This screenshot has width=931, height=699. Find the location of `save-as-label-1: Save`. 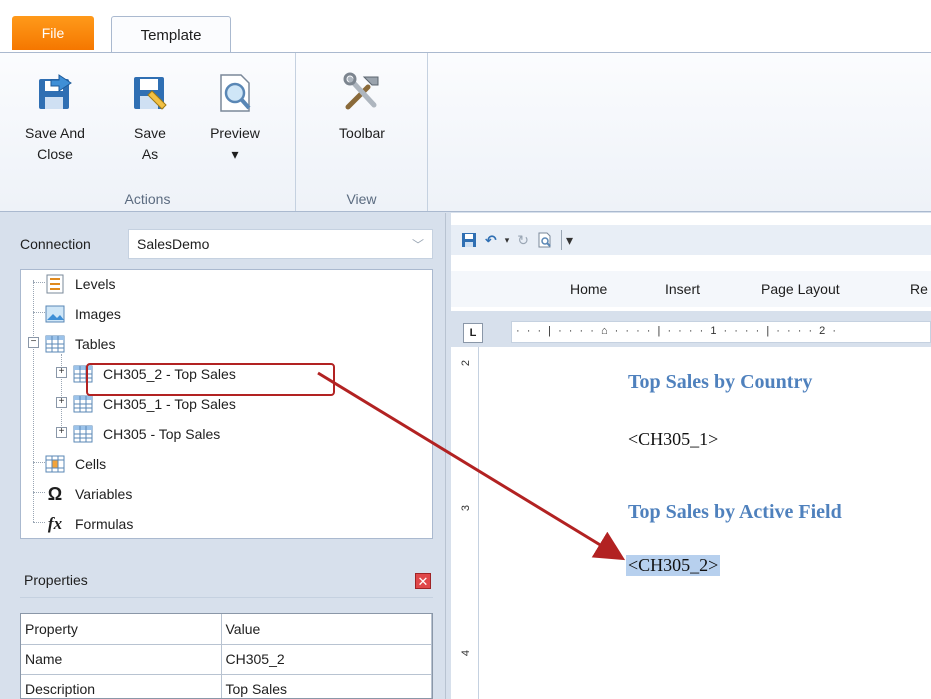

save-as-label-1: Save is located at coordinates (150, 133).